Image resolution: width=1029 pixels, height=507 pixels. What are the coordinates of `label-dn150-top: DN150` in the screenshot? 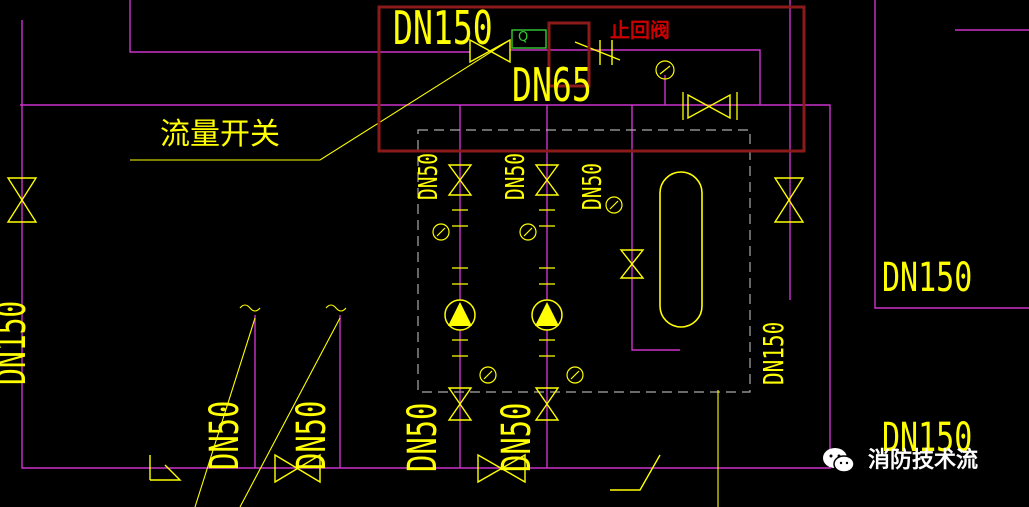 It's located at (443, 28).